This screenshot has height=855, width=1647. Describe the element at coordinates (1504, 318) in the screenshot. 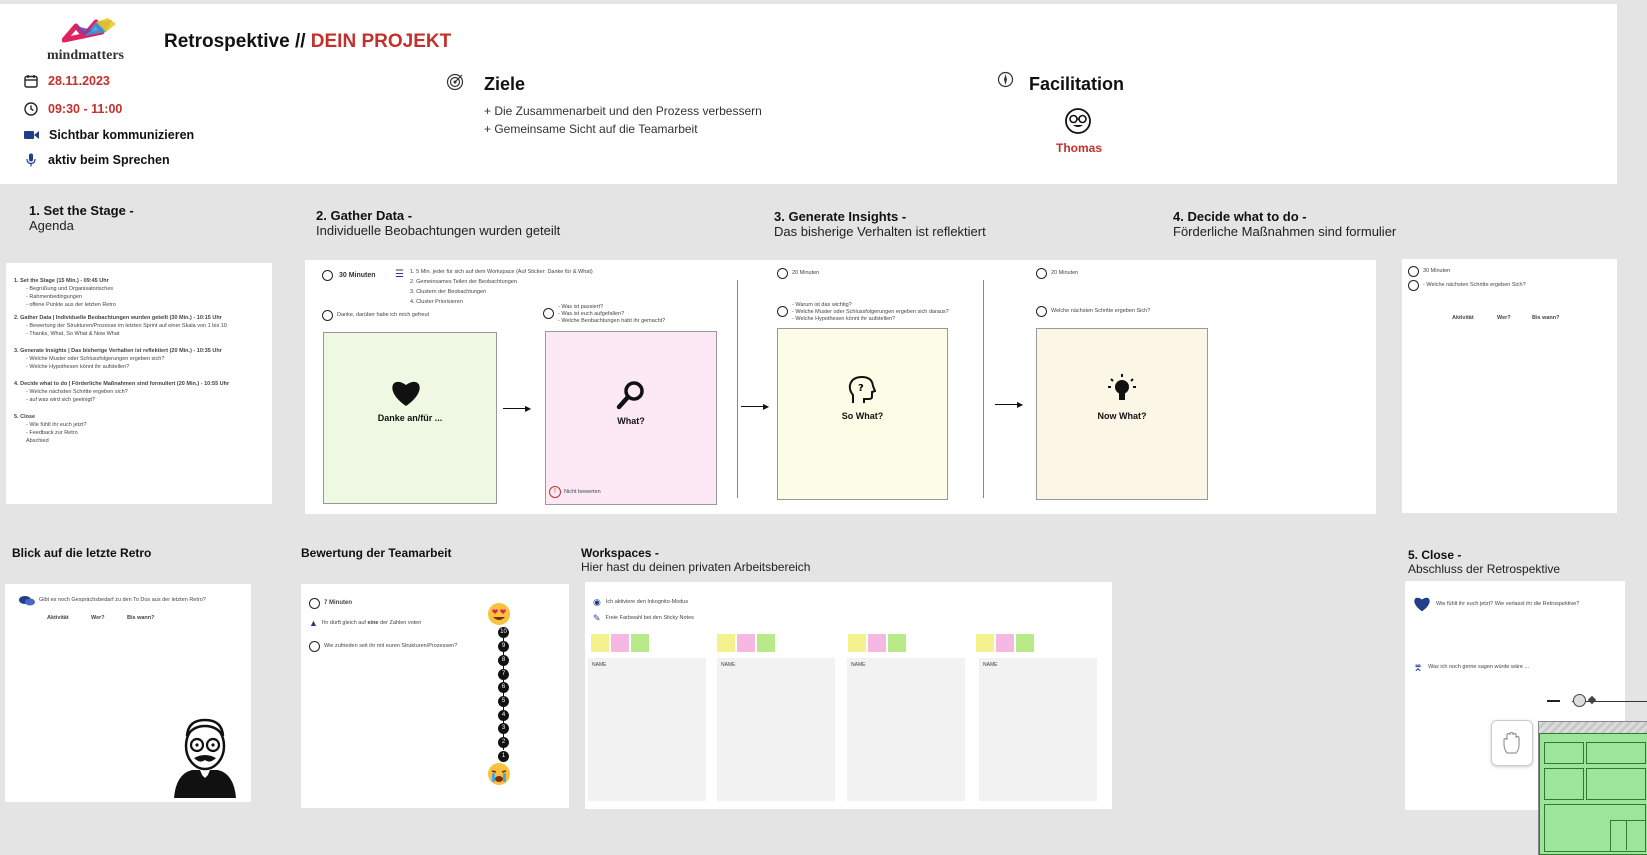

I see `actions-col-who: Wer?` at that location.